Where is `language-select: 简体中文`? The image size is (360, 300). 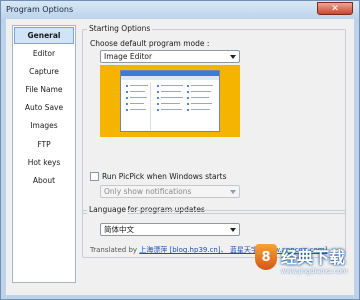
language-select: 简体中文 is located at coordinates (170, 229).